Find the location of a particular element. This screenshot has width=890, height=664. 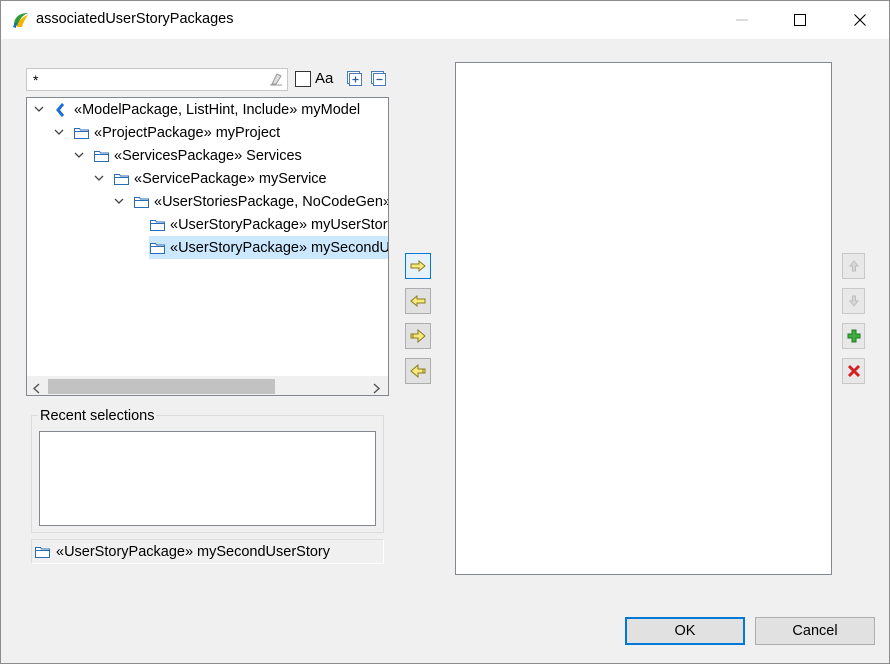

app-logo-icon is located at coordinates (21, 20).